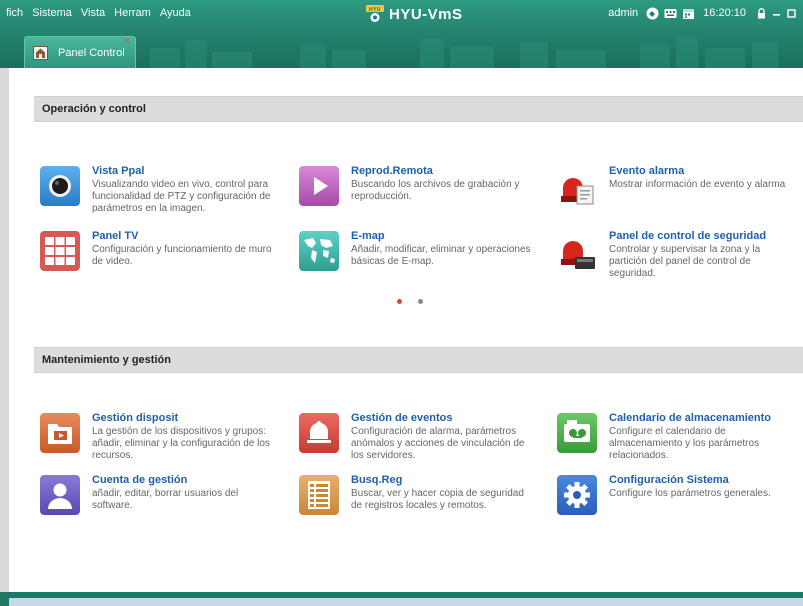  What do you see at coordinates (669, 480) in the screenshot?
I see `item-title: Configuración Sistema` at bounding box center [669, 480].